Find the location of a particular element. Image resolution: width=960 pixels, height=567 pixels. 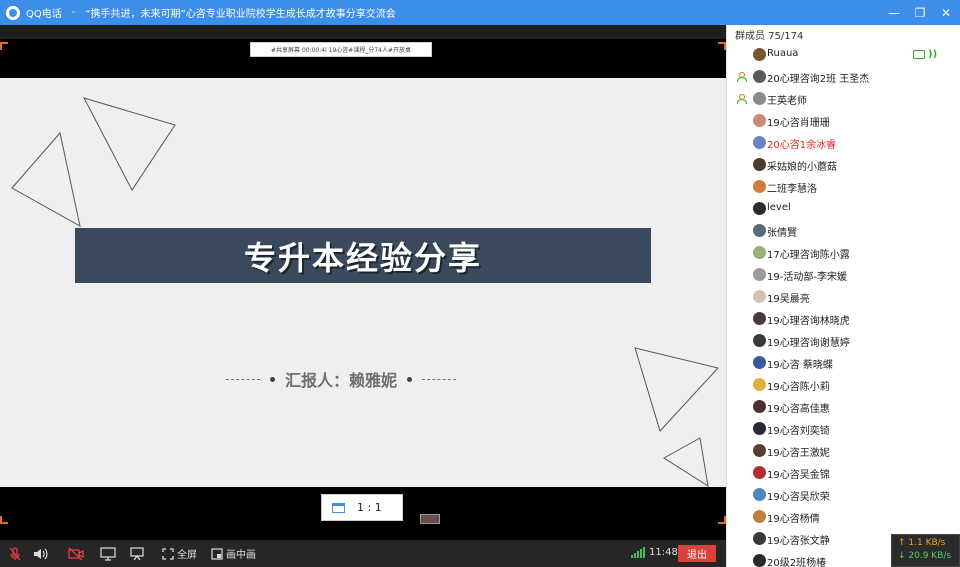

picture-in-picture-icon is located at coordinates (217, 553).